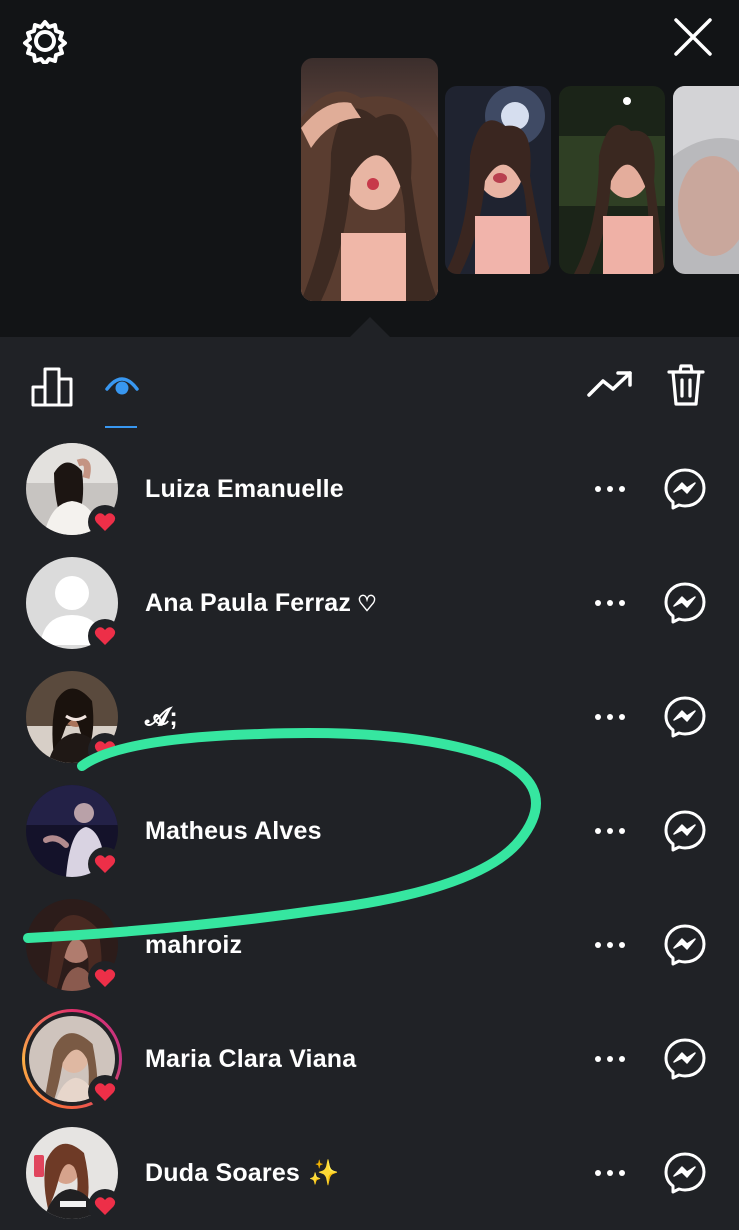 This screenshot has width=739, height=1230. What do you see at coordinates (45, 42) in the screenshot?
I see `settings-gear-icon` at bounding box center [45, 42].